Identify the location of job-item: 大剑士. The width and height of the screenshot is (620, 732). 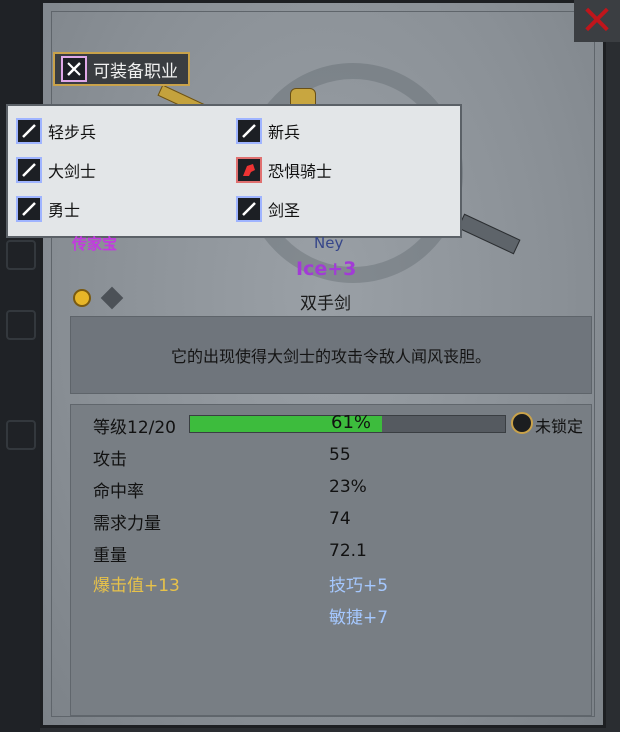
(56, 170).